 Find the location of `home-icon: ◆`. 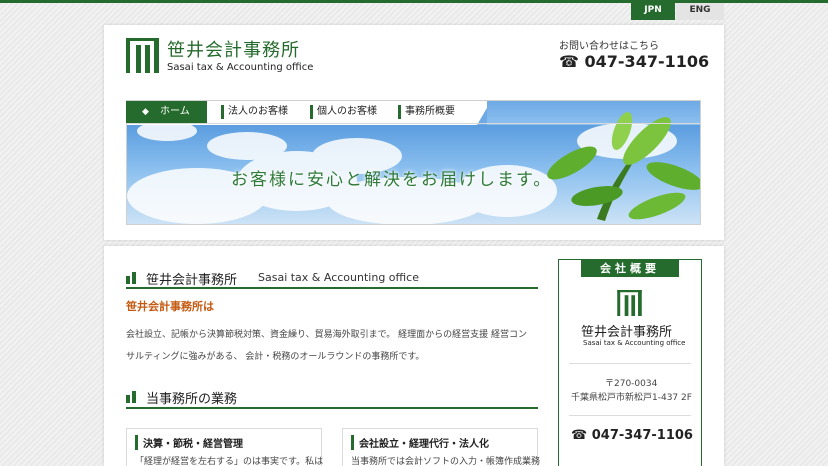

home-icon: ◆ is located at coordinates (145, 112).